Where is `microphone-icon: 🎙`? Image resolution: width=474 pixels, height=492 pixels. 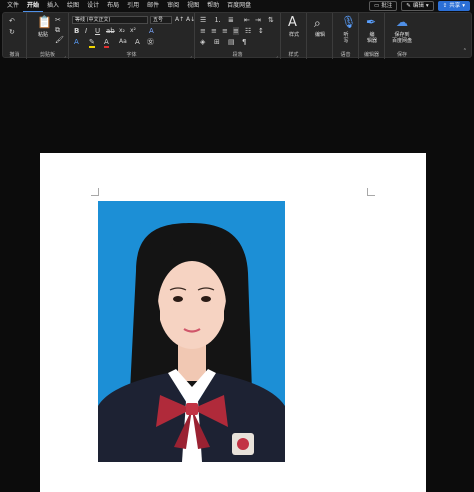
microphone-icon: 🎙 is located at coordinates (348, 22).